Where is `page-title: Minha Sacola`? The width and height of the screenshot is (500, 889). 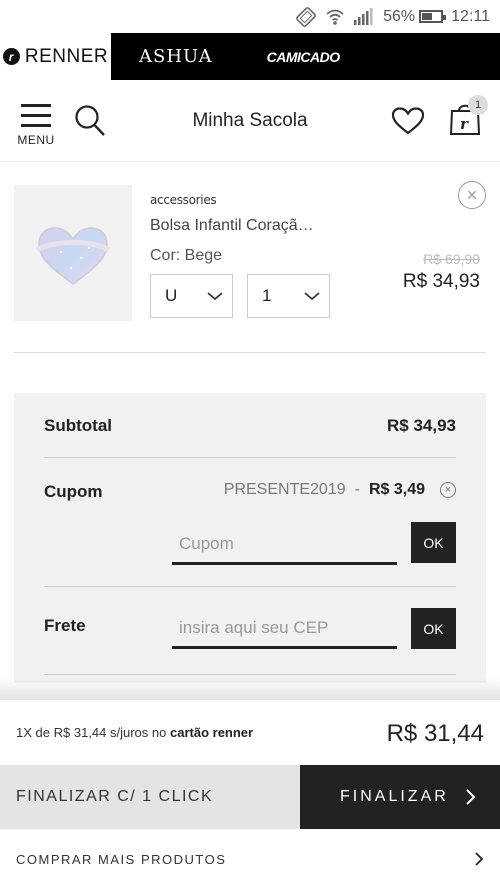
page-title: Minha Sacola is located at coordinates (250, 120).